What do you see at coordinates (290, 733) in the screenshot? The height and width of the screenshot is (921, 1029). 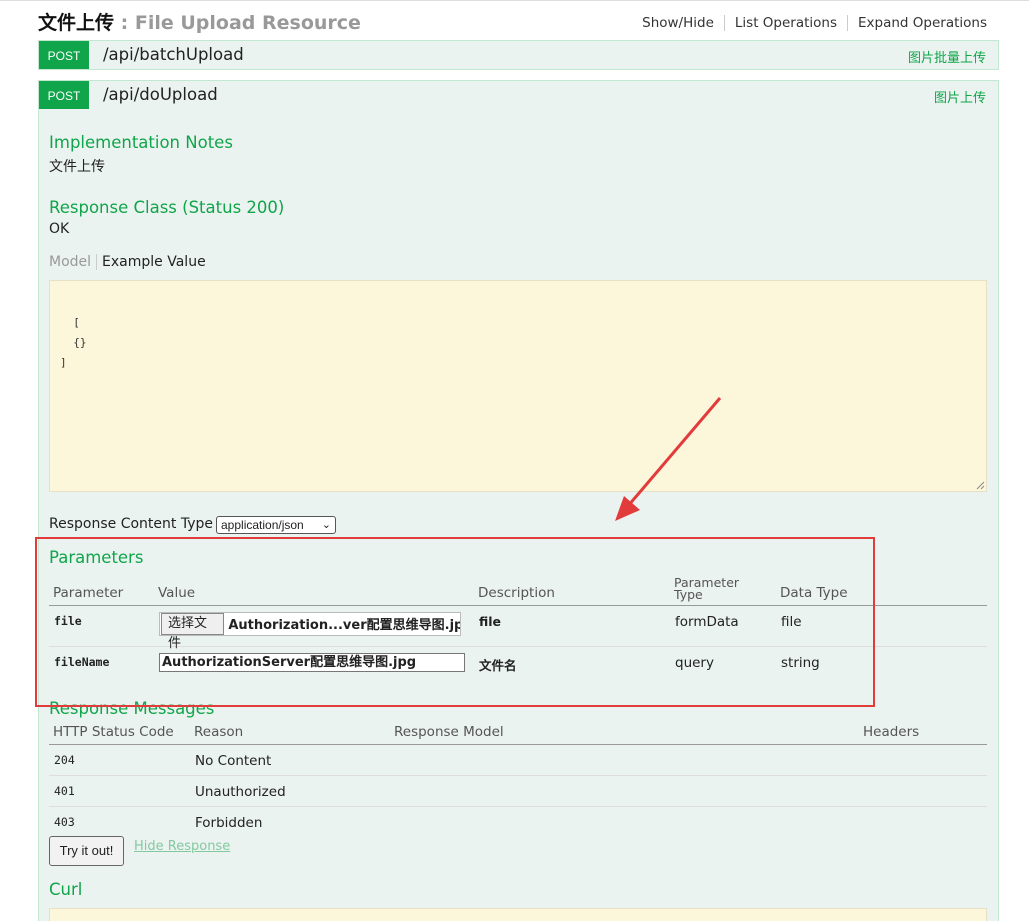 I see `column-header: Reason` at bounding box center [290, 733].